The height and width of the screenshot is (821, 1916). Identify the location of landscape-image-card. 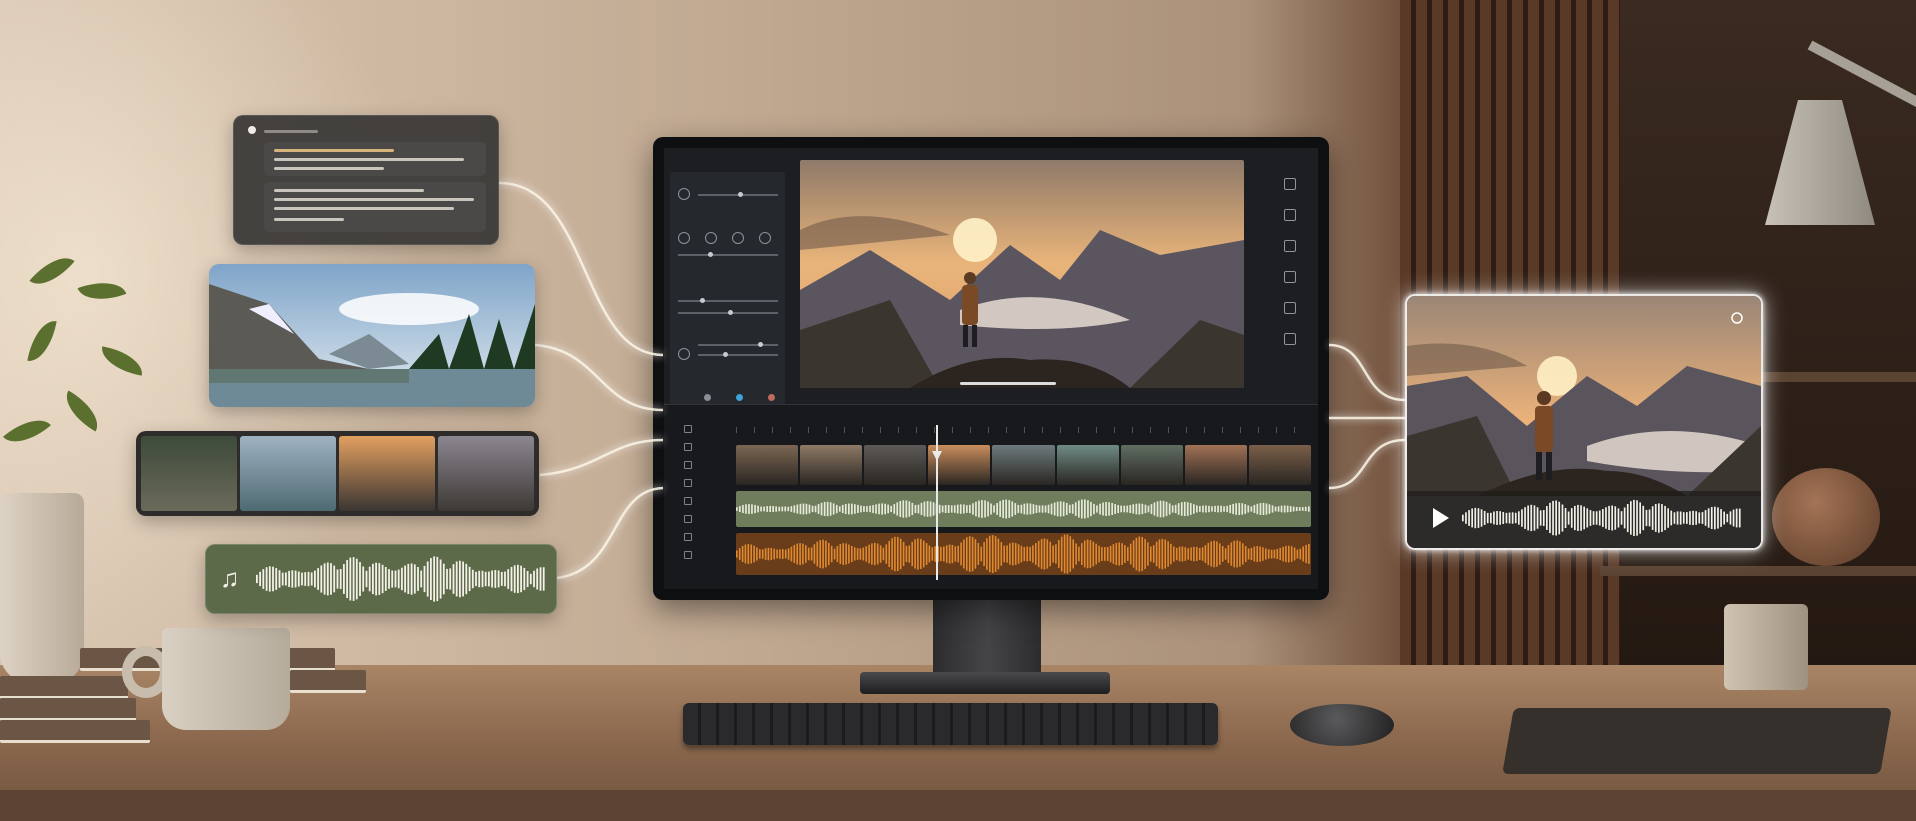
(372, 335).